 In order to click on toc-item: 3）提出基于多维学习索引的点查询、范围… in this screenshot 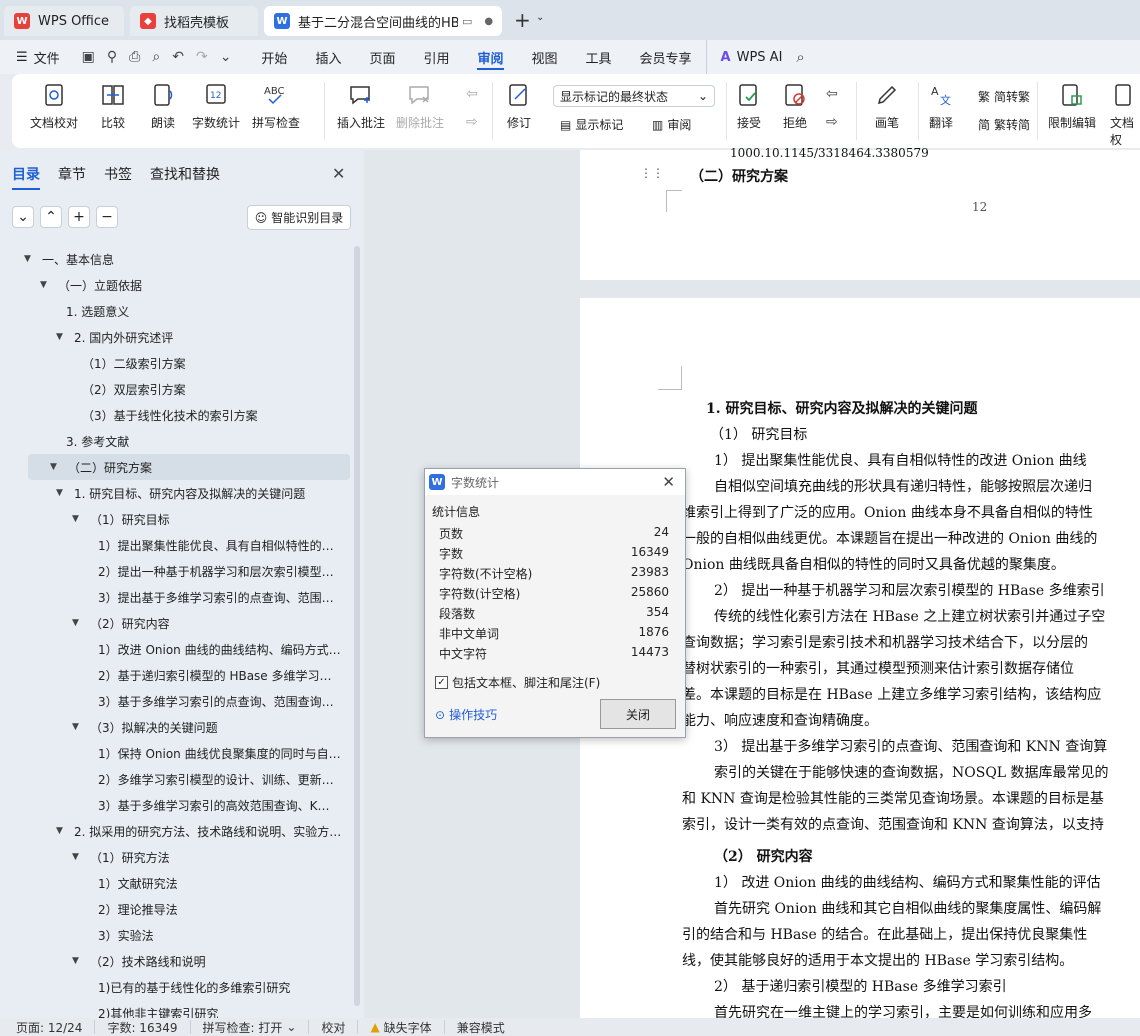, I will do `click(176, 597)`.